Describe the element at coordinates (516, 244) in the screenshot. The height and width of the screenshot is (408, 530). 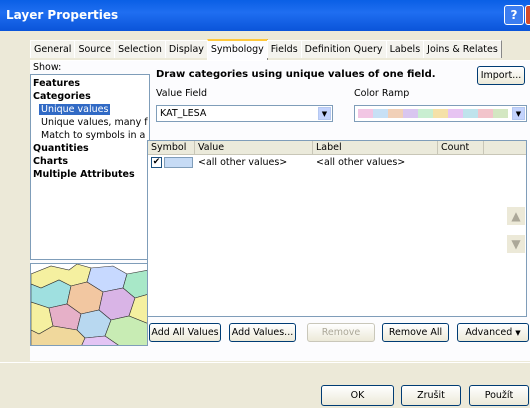
I see `move-down-icon: ▼` at that location.